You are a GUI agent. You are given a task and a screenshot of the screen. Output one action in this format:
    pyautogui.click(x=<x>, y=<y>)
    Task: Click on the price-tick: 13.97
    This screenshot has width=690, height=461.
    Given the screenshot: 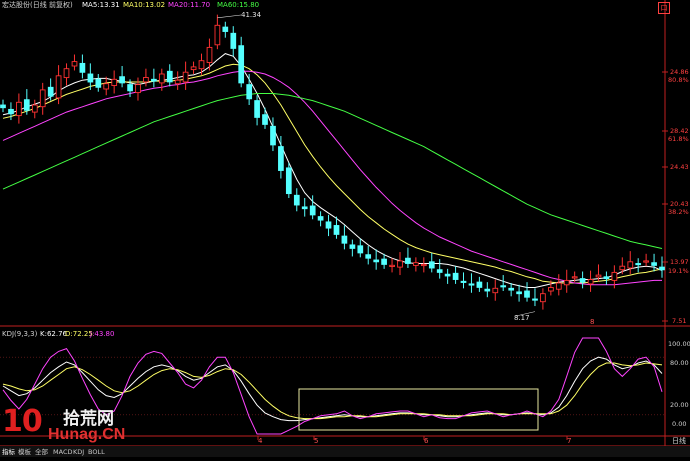 What is the action you would take?
    pyautogui.click(x=679, y=262)
    